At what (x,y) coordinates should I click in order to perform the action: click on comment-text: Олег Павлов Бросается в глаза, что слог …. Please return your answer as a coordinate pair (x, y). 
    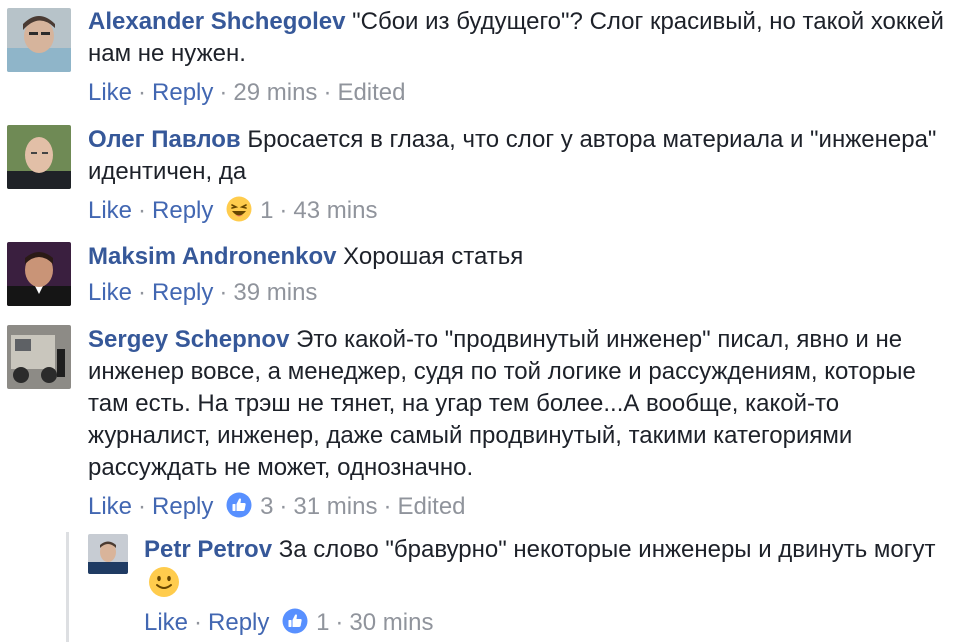
    Looking at the image, I should click on (519, 156).